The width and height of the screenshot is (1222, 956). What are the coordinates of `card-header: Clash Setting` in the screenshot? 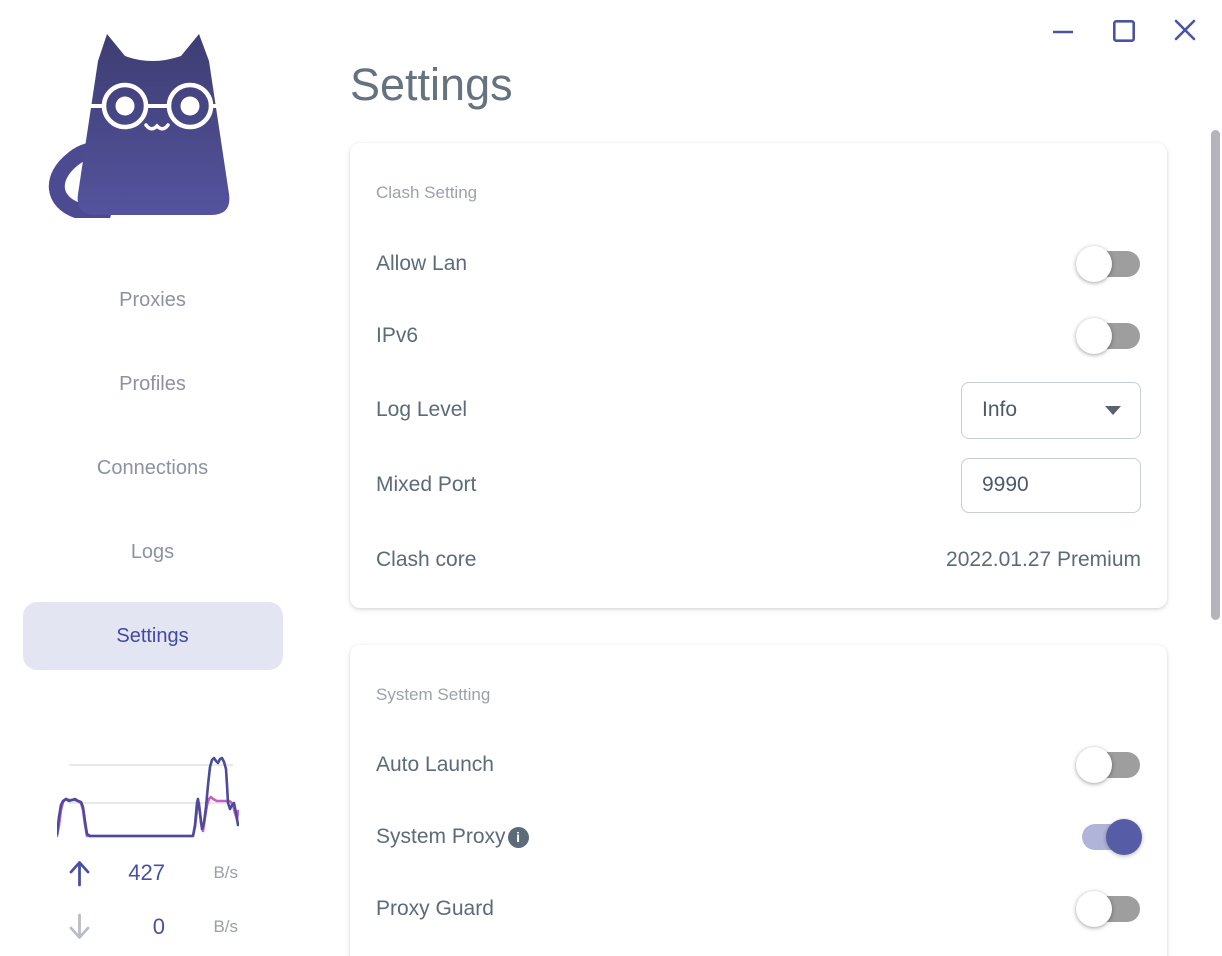 It's located at (427, 192).